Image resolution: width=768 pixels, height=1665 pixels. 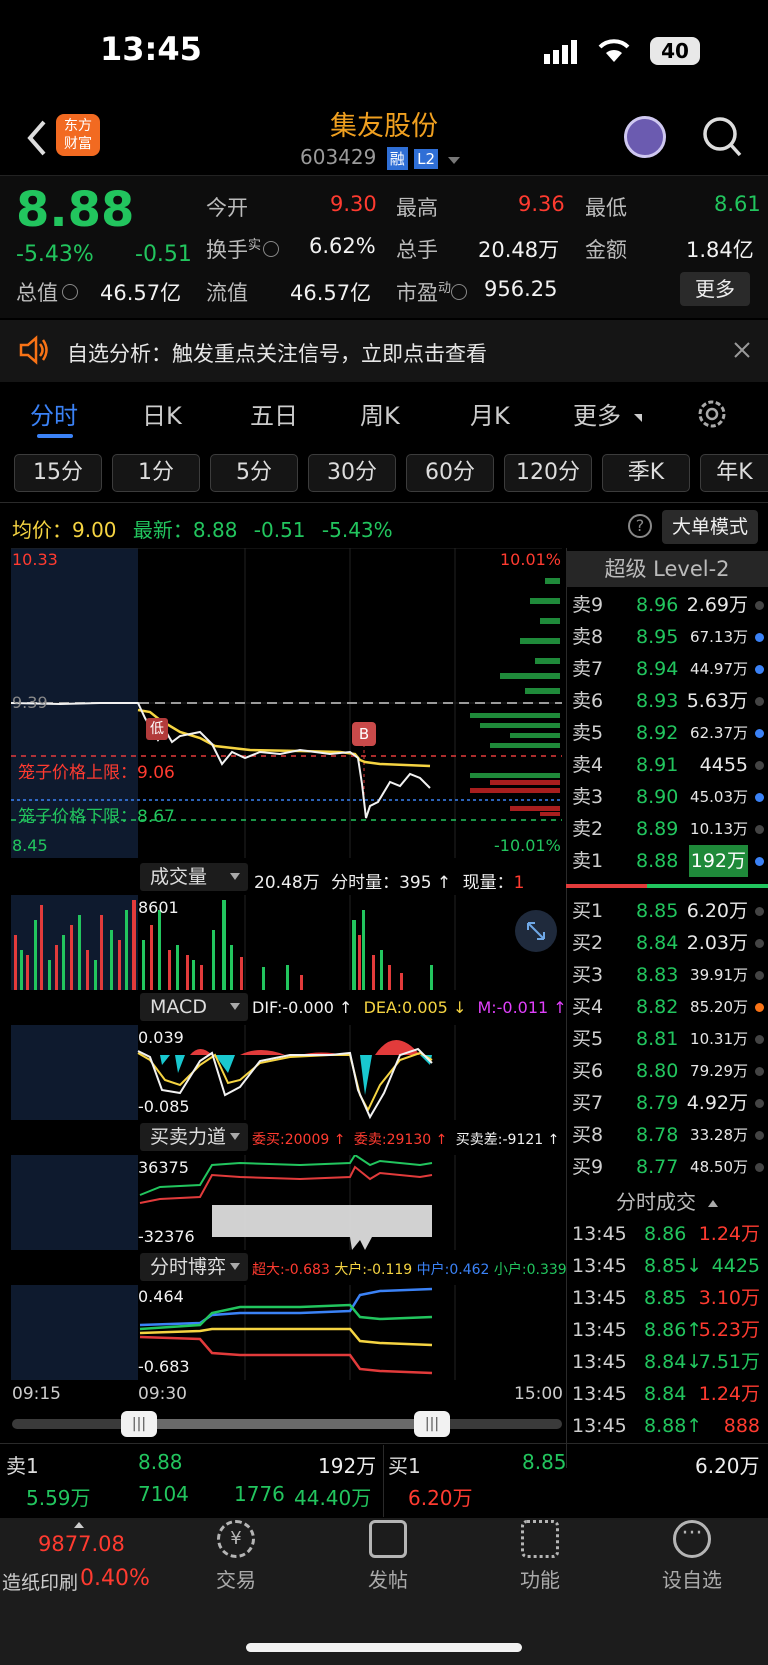 What do you see at coordinates (645, 137) in the screenshot?
I see `robot-icon` at bounding box center [645, 137].